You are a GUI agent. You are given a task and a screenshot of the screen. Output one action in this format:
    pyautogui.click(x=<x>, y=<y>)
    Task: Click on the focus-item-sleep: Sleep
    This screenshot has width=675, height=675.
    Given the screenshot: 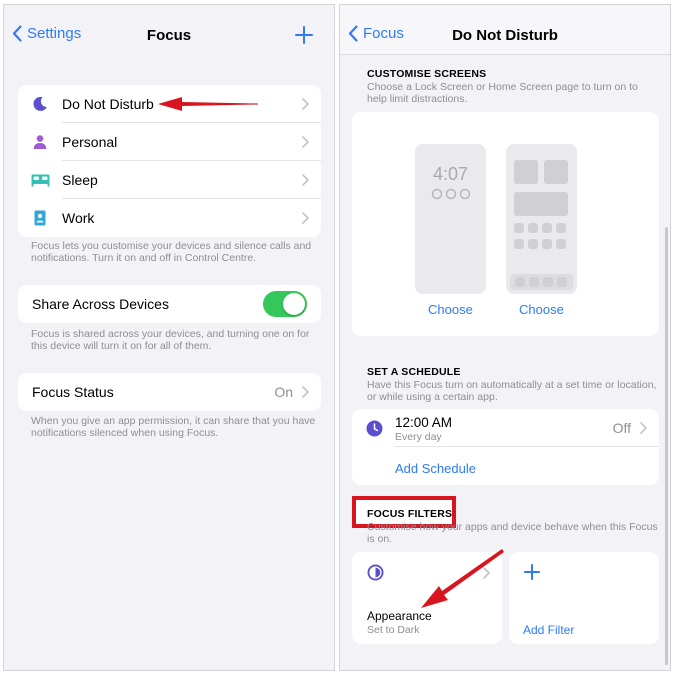 What is the action you would take?
    pyautogui.click(x=169, y=180)
    